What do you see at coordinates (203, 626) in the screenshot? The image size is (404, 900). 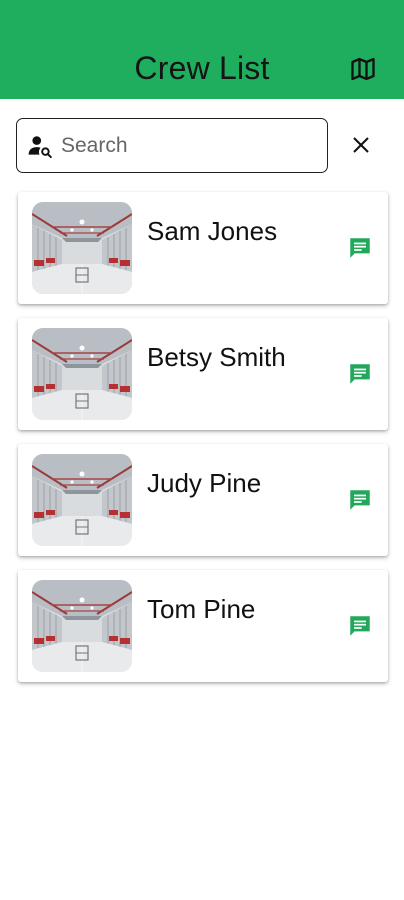 I see `crew-card: Tom Pine` at bounding box center [203, 626].